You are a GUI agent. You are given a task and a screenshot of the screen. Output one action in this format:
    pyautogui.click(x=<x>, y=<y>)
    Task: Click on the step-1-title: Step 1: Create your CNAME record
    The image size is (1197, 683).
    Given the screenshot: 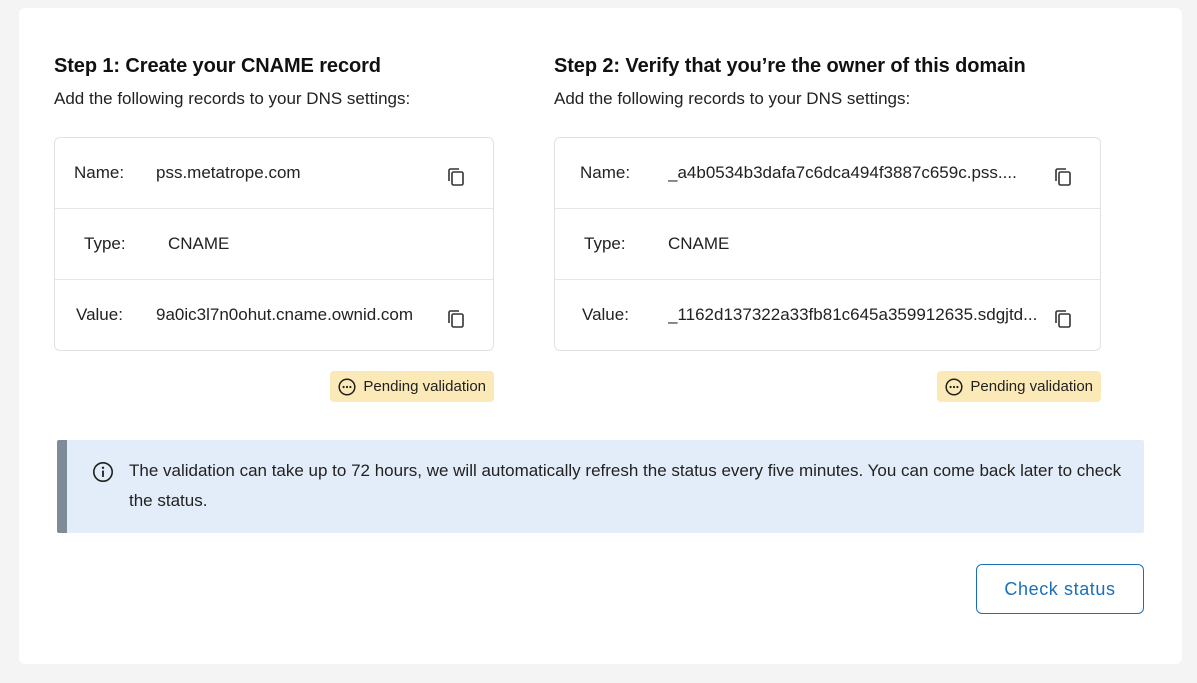 What is the action you would take?
    pyautogui.click(x=217, y=66)
    